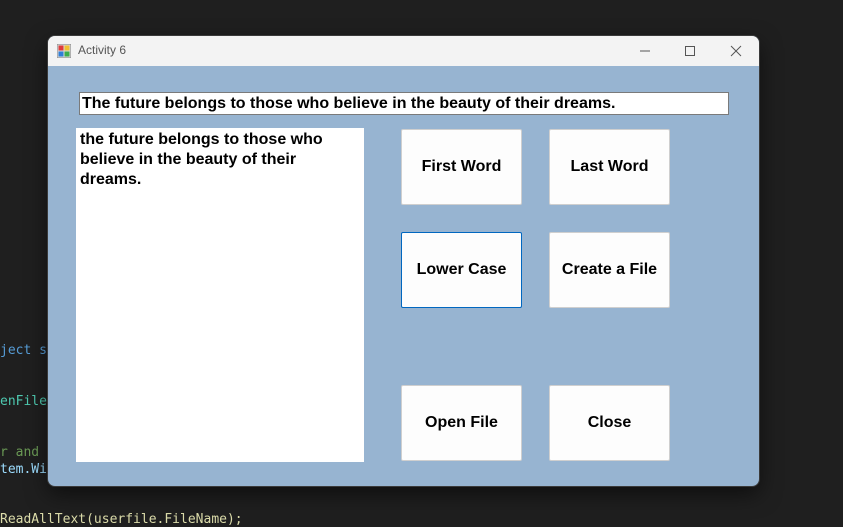 The width and height of the screenshot is (843, 527). I want to click on close-icon, so click(736, 51).